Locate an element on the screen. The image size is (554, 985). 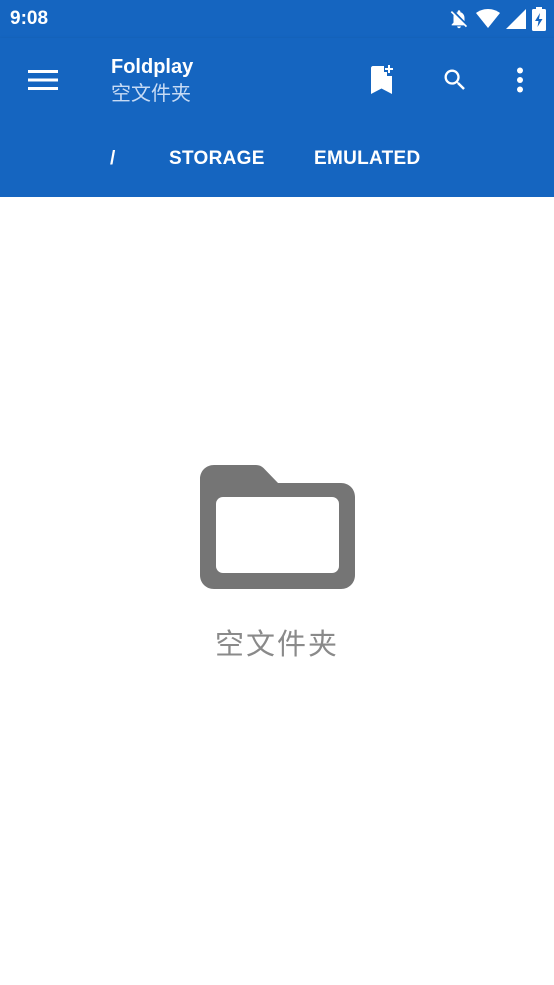
add-bookmark-button is located at coordinates (382, 80).